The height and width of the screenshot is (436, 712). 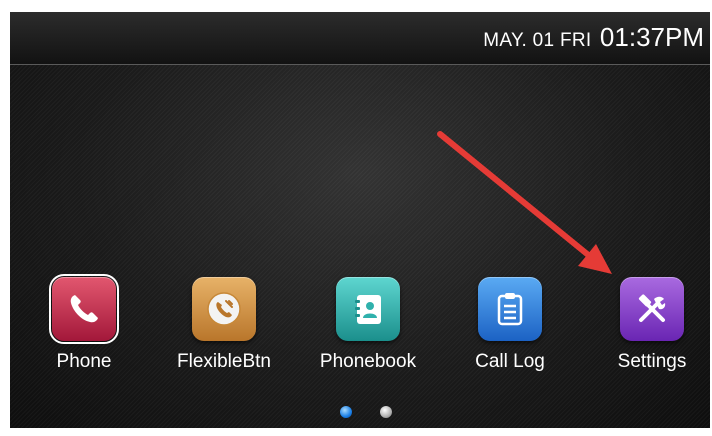 I want to click on status-bar: MAY. 01 FRI 01:37PM, so click(x=360, y=38).